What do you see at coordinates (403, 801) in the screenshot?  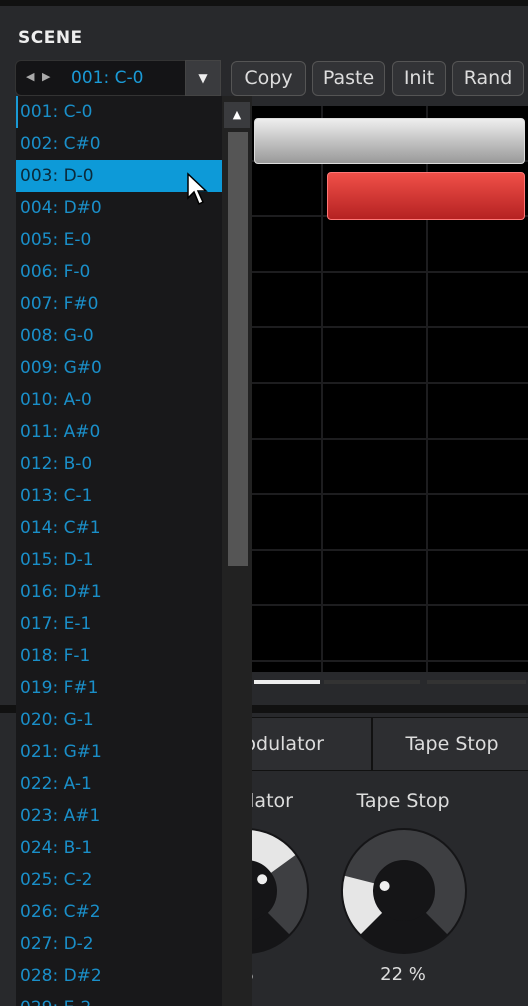 I see `knob-label-tape-stop: Tape Stop` at bounding box center [403, 801].